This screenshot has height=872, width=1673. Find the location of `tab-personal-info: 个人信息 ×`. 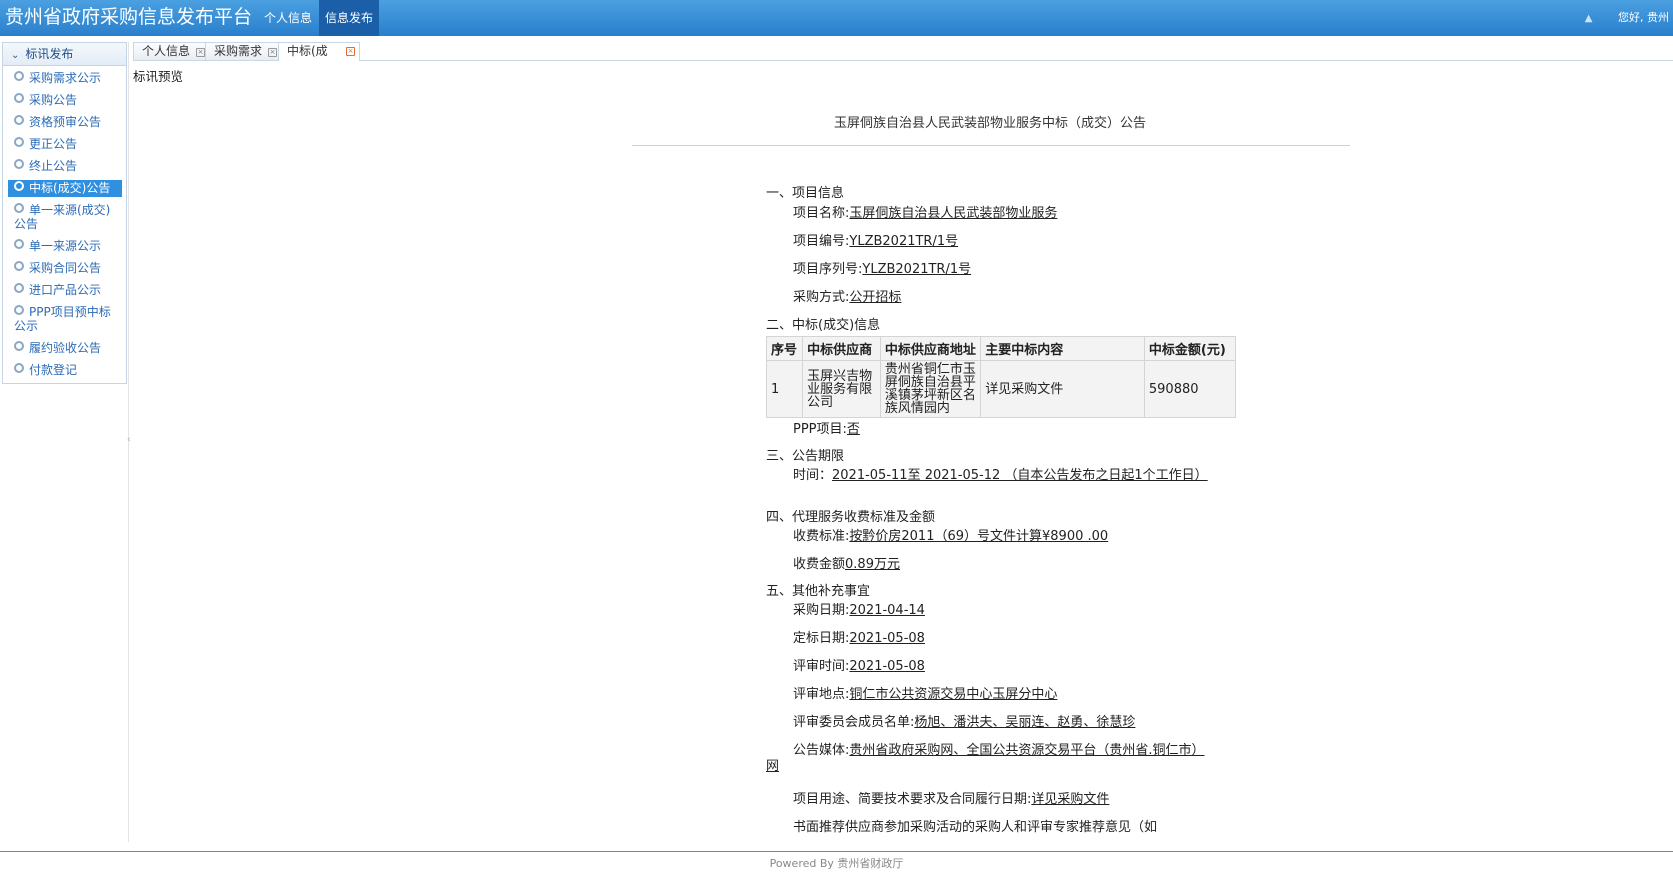

tab-personal-info: 个人信息 × is located at coordinates (172, 51).